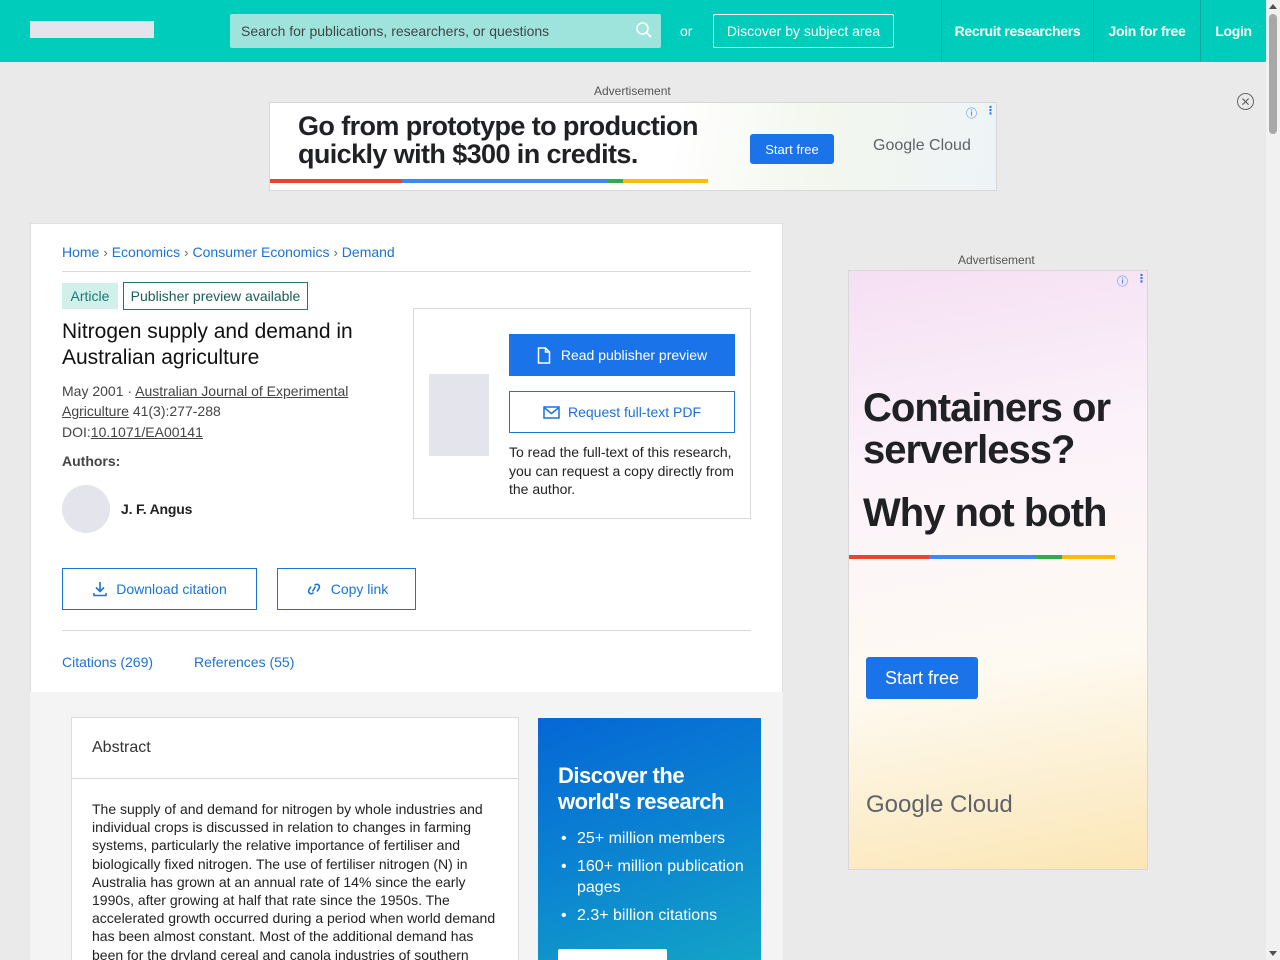 Image resolution: width=1280 pixels, height=960 pixels. What do you see at coordinates (1017, 31) in the screenshot?
I see `recruit-researchers-link: Recruit researchers` at bounding box center [1017, 31].